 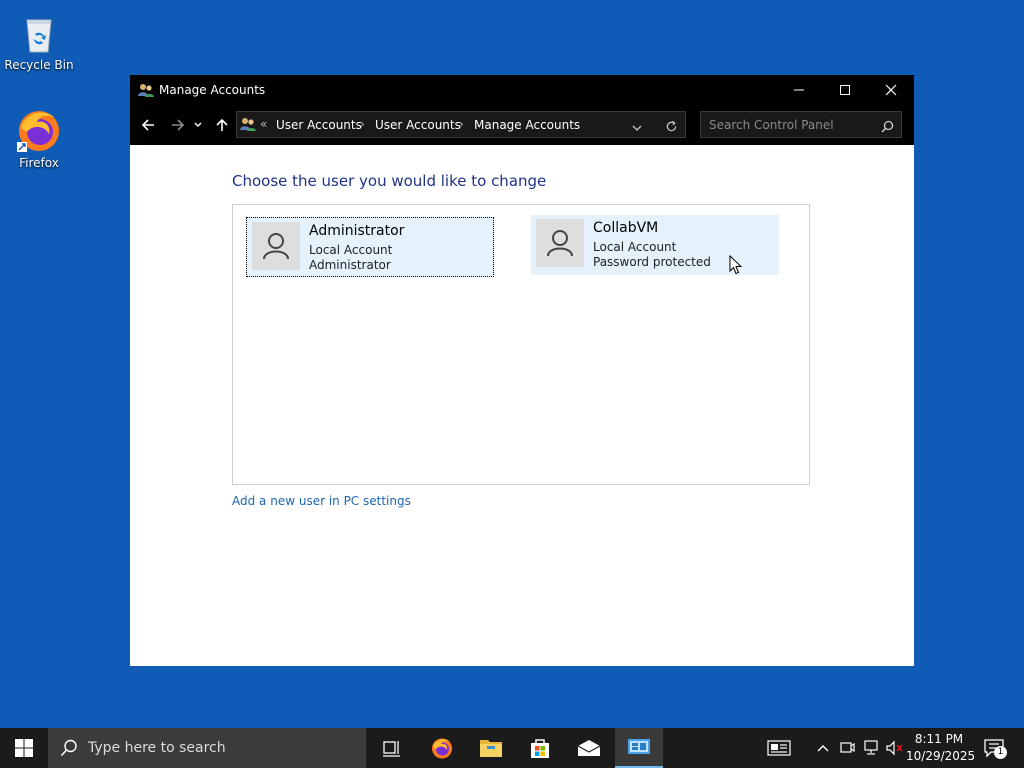 I want to click on back-button, so click(x=148, y=125).